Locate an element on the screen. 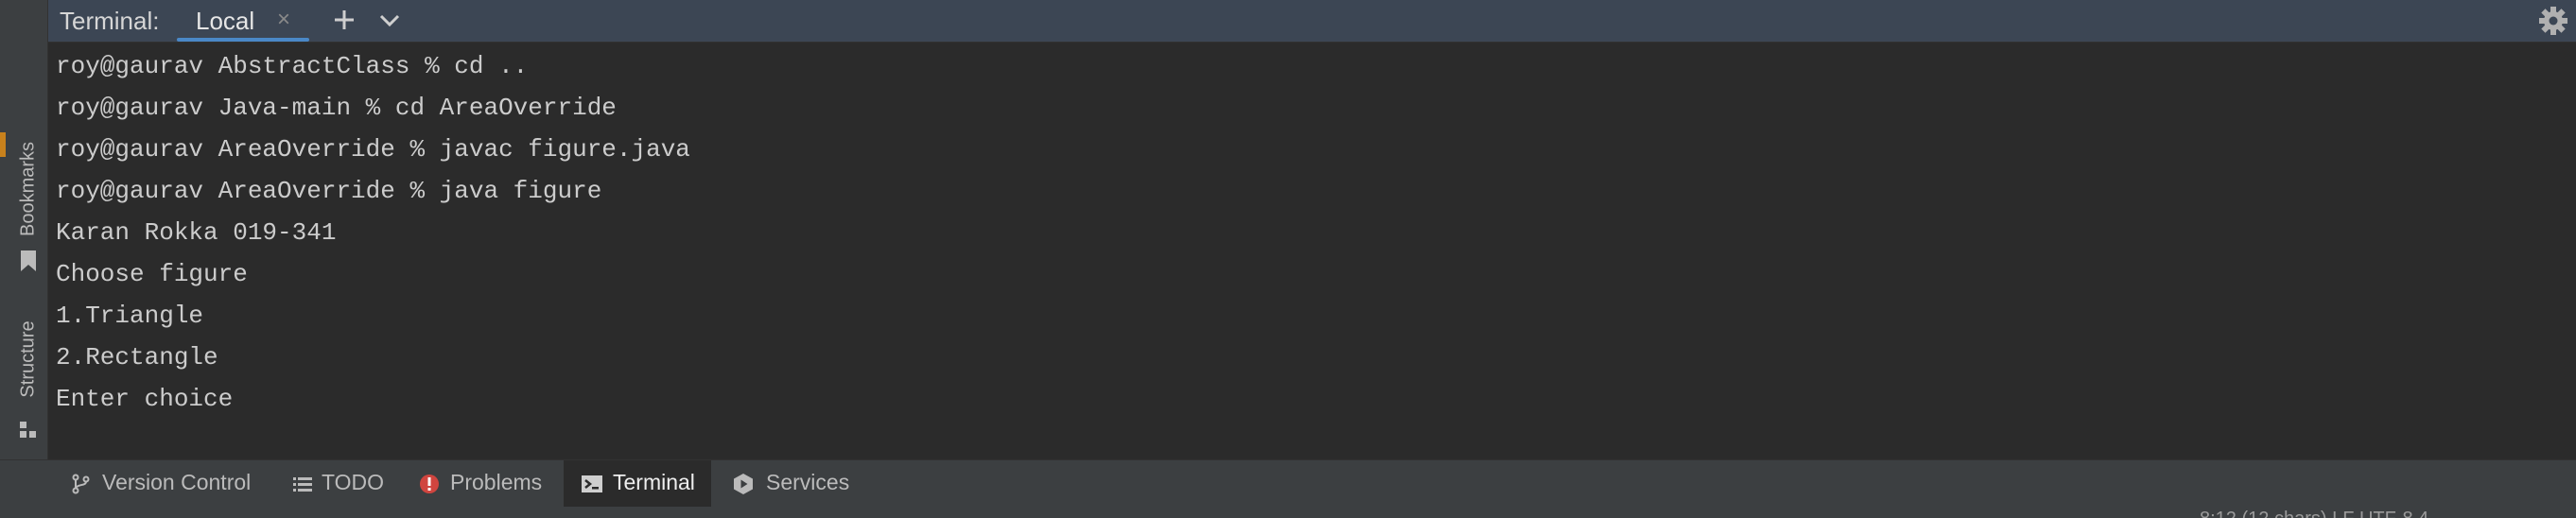 This screenshot has width=2576, height=518. problems-icon is located at coordinates (429, 484).